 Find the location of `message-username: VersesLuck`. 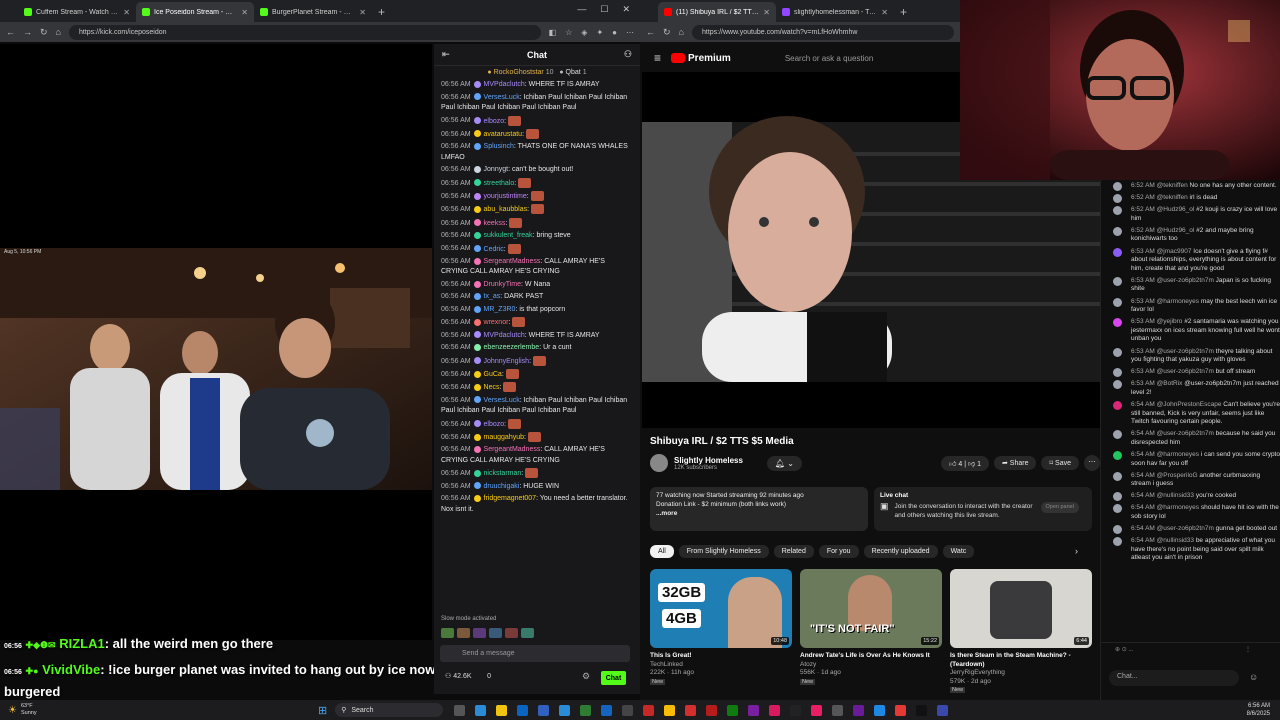

message-username: VersesLuck is located at coordinates (502, 400).